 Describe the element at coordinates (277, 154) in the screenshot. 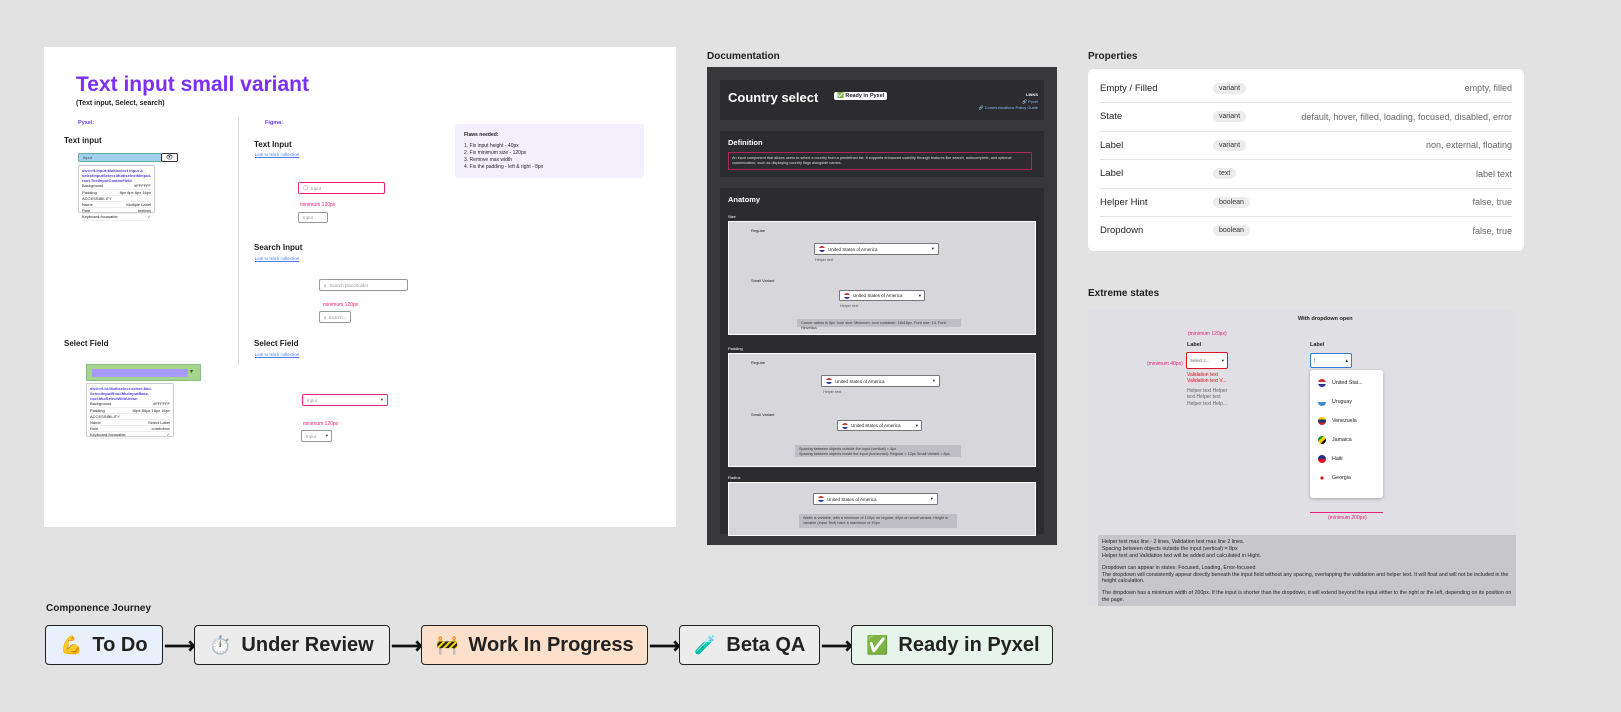

I see `text-input-link: Link to track collection` at that location.